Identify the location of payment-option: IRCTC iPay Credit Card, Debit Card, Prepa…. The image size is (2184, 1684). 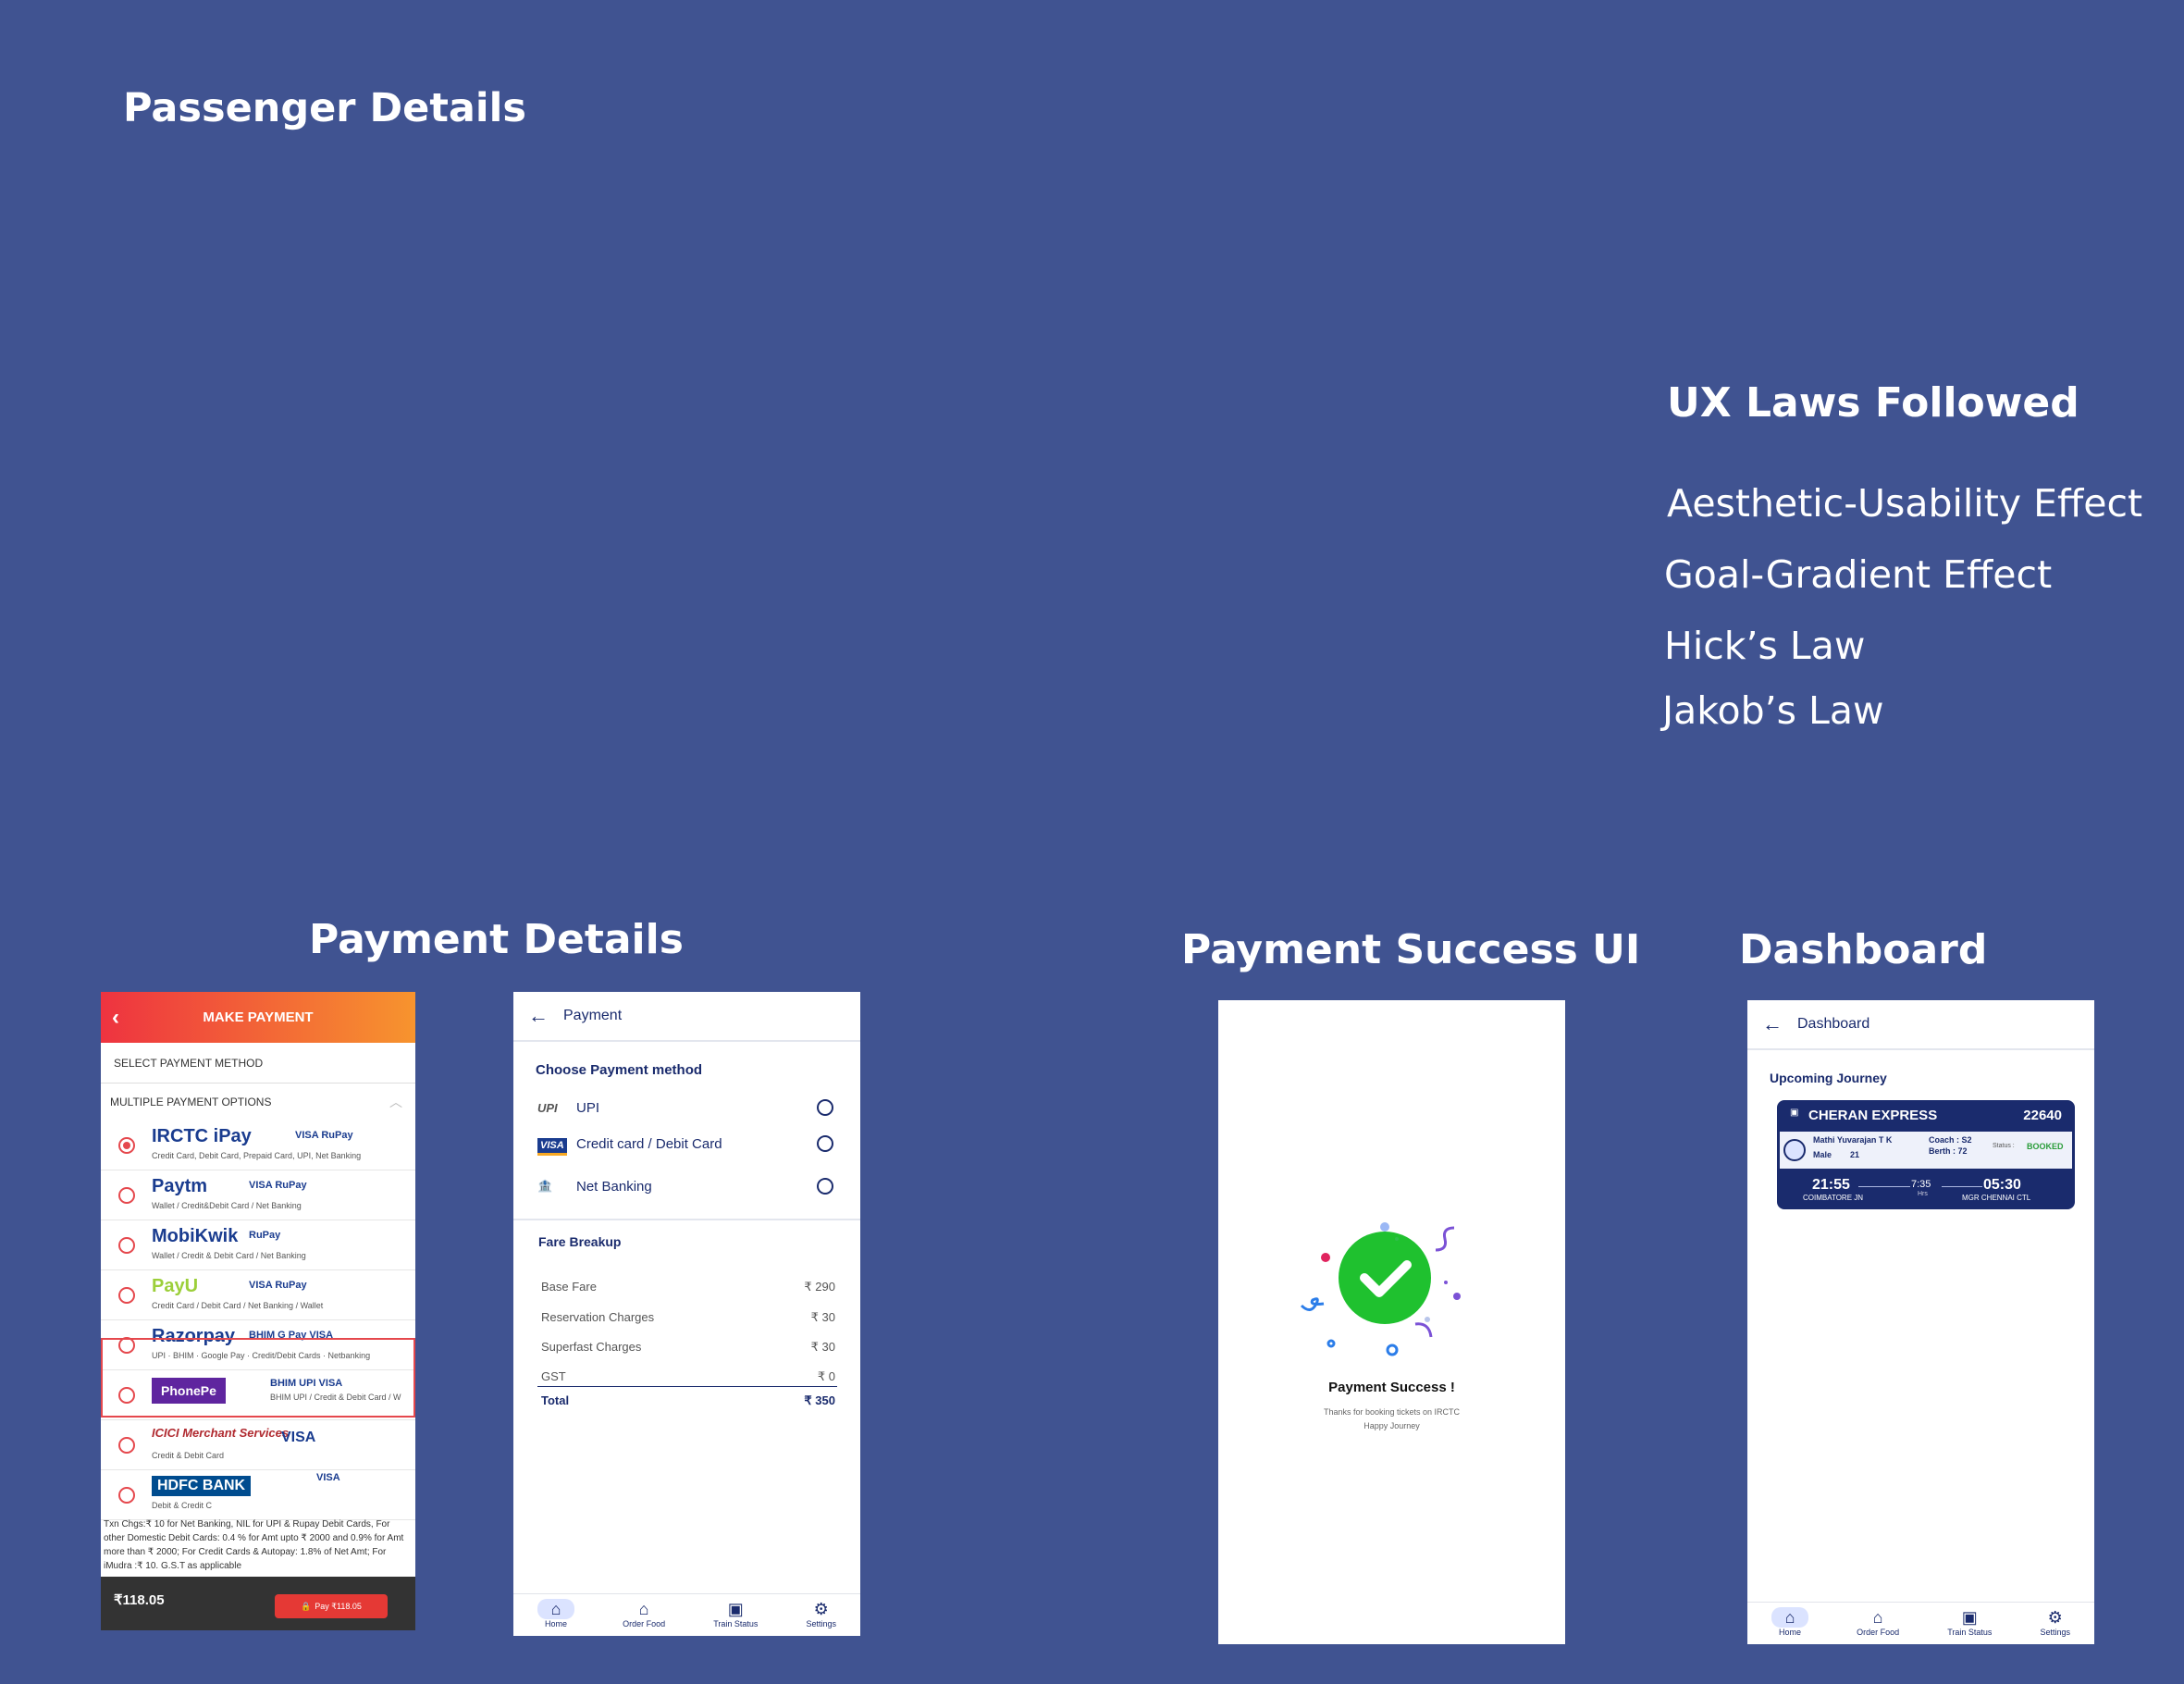
(258, 1145).